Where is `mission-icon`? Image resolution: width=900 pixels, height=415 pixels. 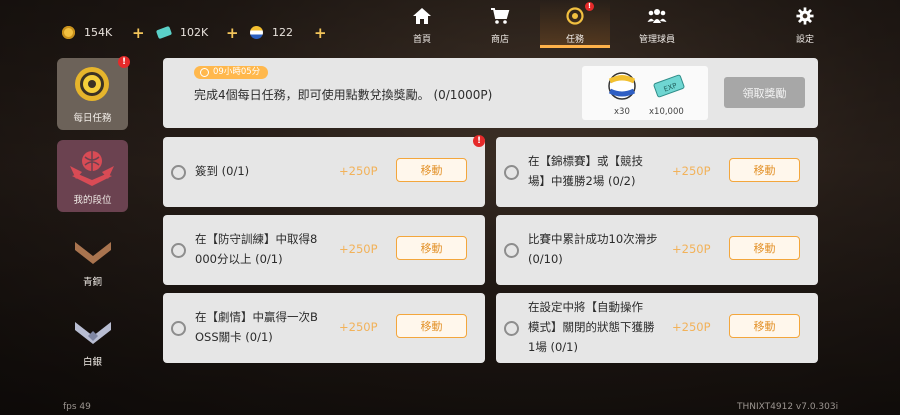
mission-icon is located at coordinates (575, 16).